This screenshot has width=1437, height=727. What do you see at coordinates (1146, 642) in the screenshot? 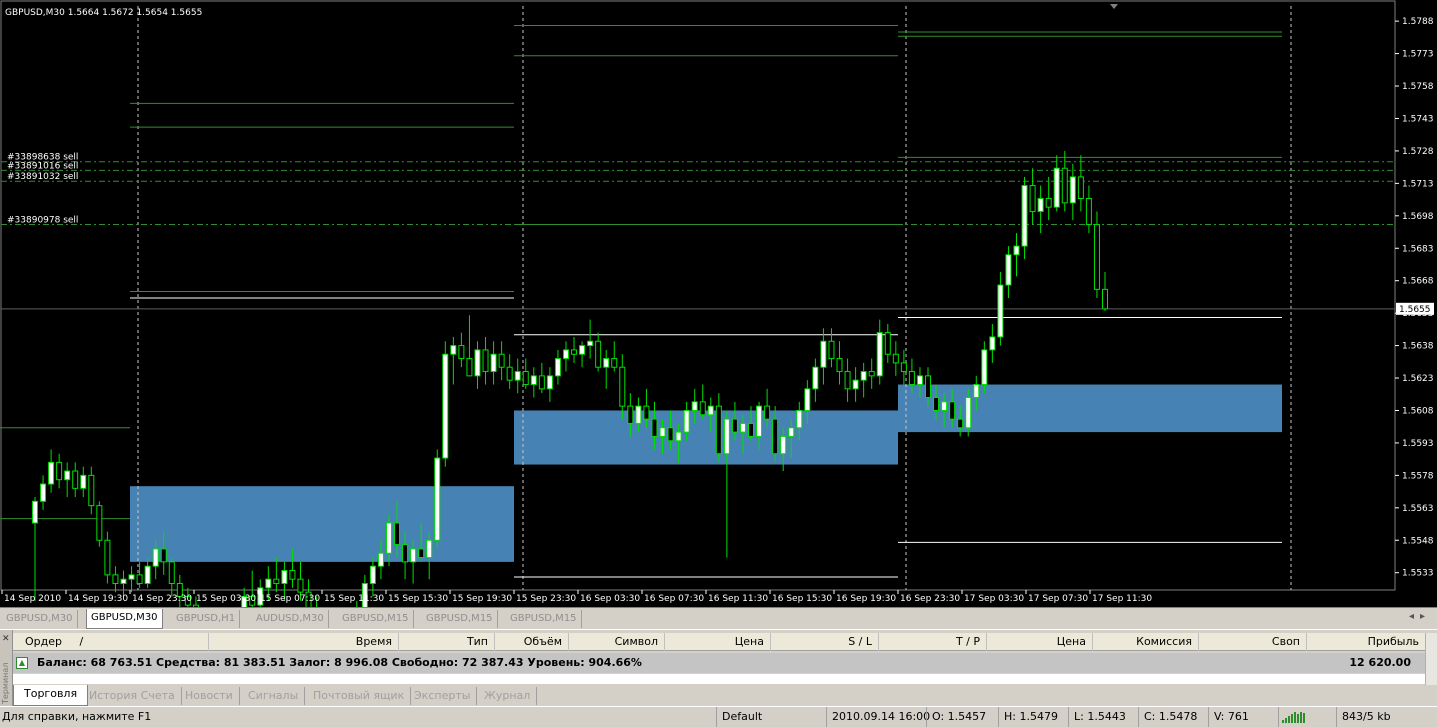
I see `col-commission: Комиссия` at bounding box center [1146, 642].